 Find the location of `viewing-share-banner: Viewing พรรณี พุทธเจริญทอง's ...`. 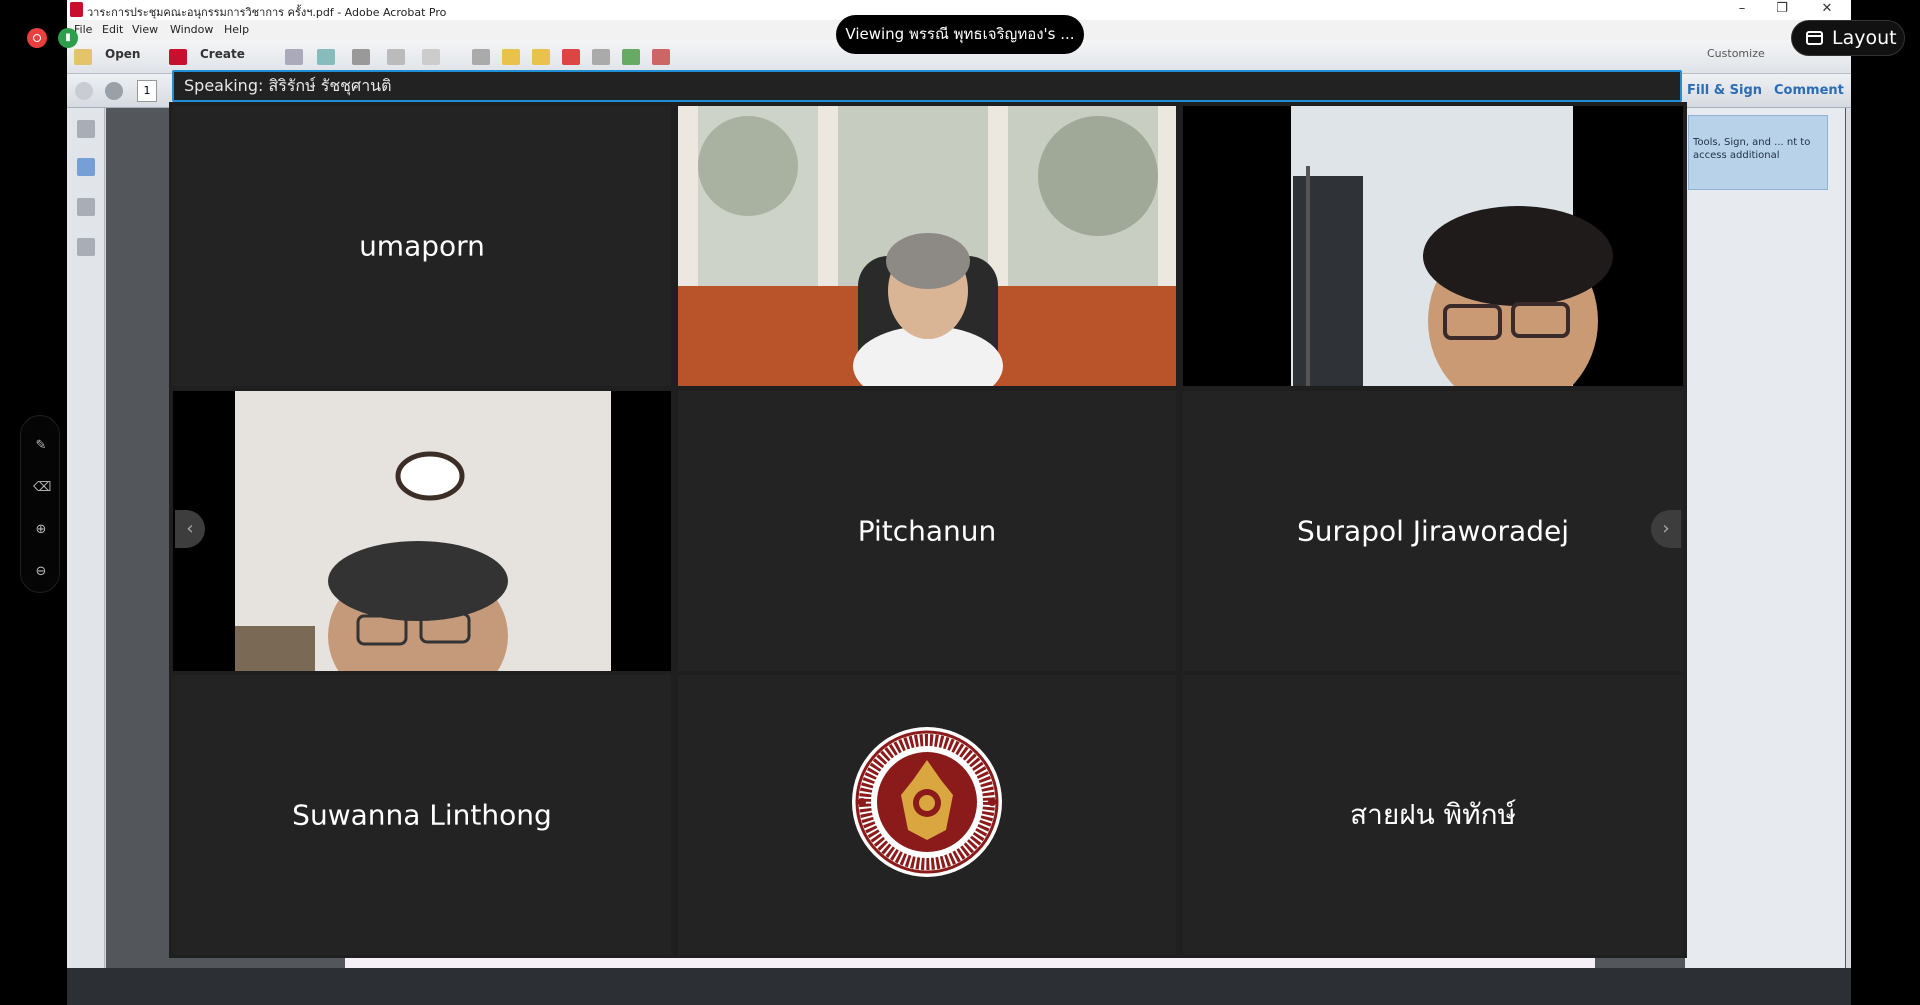

viewing-share-banner: Viewing พรรณี พุทธเจริญทอง's ... is located at coordinates (960, 34).